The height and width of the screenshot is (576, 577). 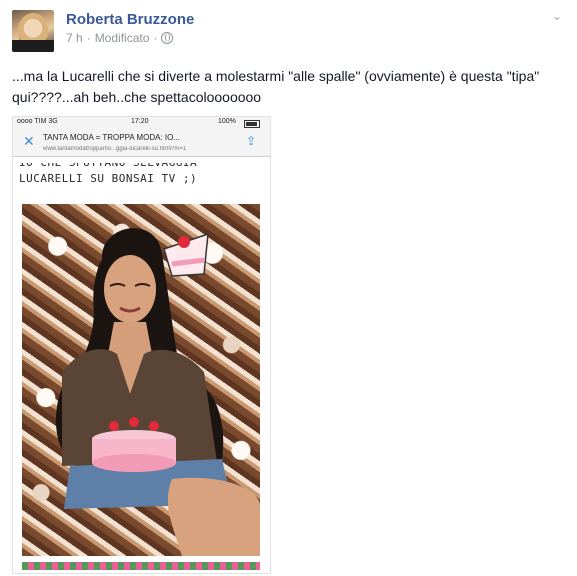 What do you see at coordinates (227, 121) in the screenshot?
I see `battery-label: 100%` at bounding box center [227, 121].